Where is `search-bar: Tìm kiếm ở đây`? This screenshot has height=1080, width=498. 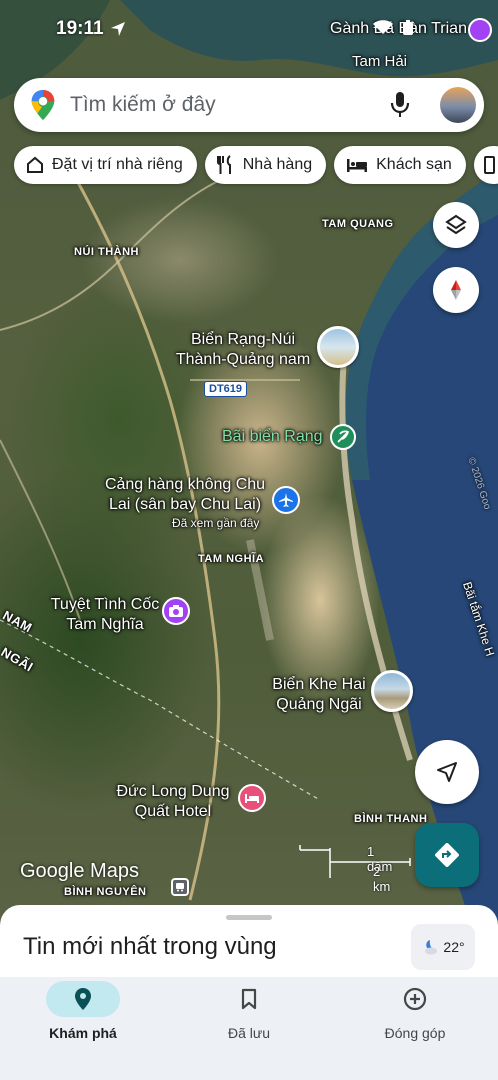
search-bar: Tìm kiếm ở đây is located at coordinates (249, 105).